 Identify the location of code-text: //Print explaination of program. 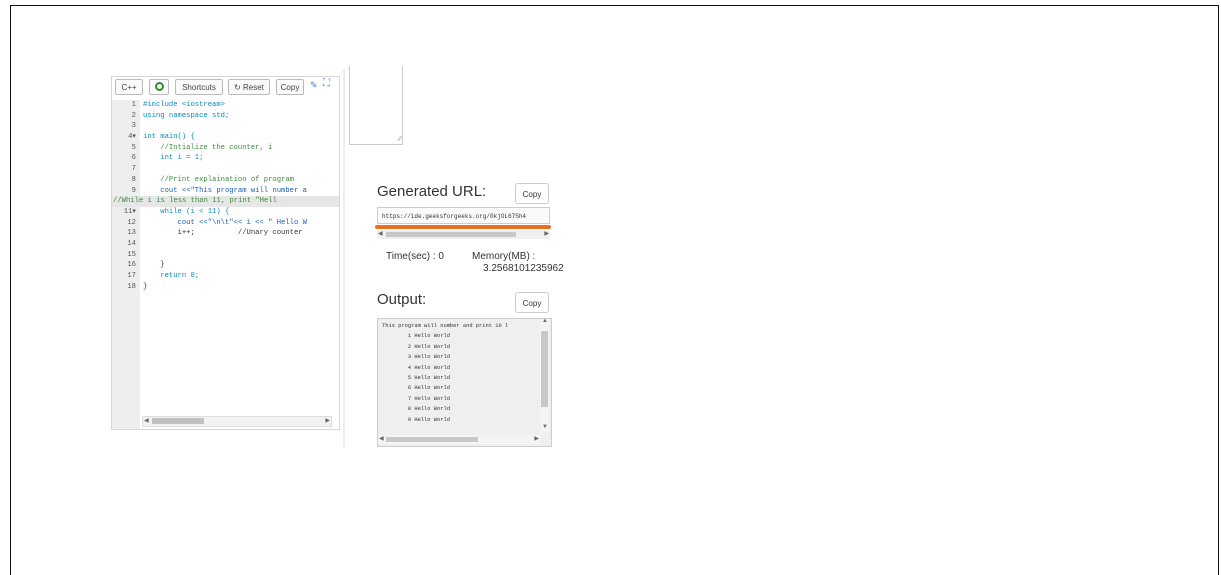
(218, 179).